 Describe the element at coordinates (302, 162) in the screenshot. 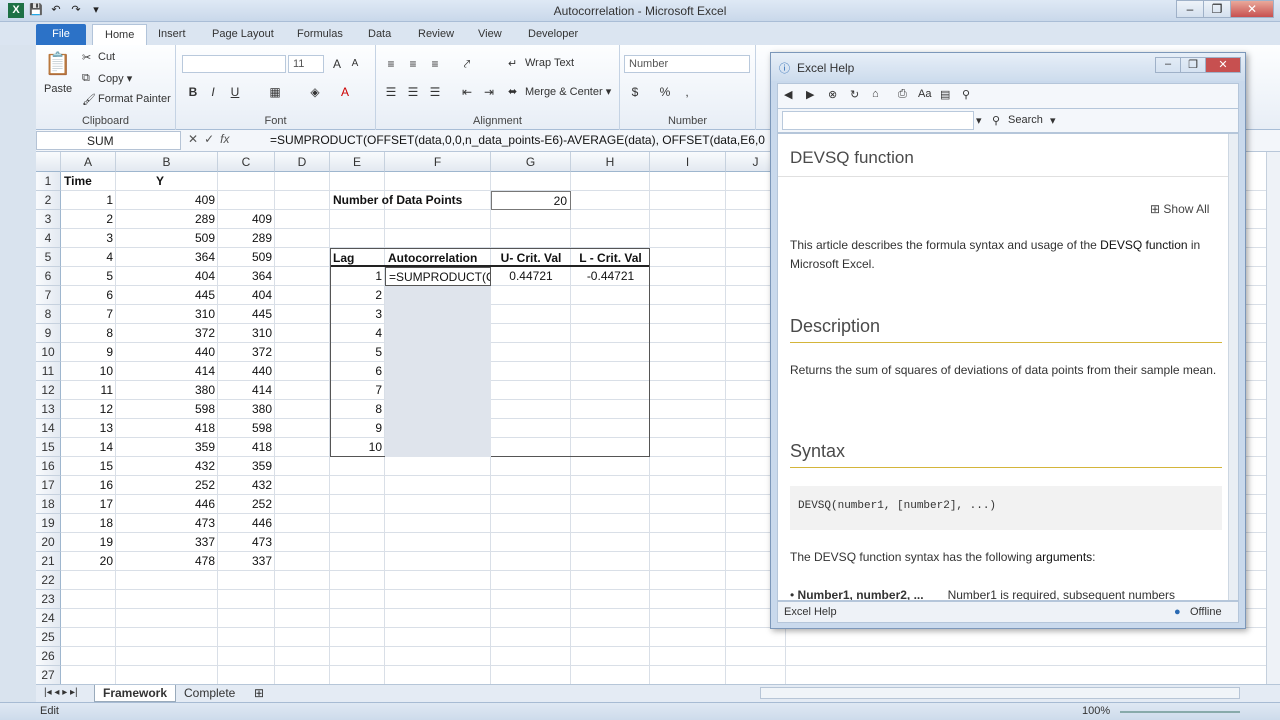

I see `column-header: D` at that location.